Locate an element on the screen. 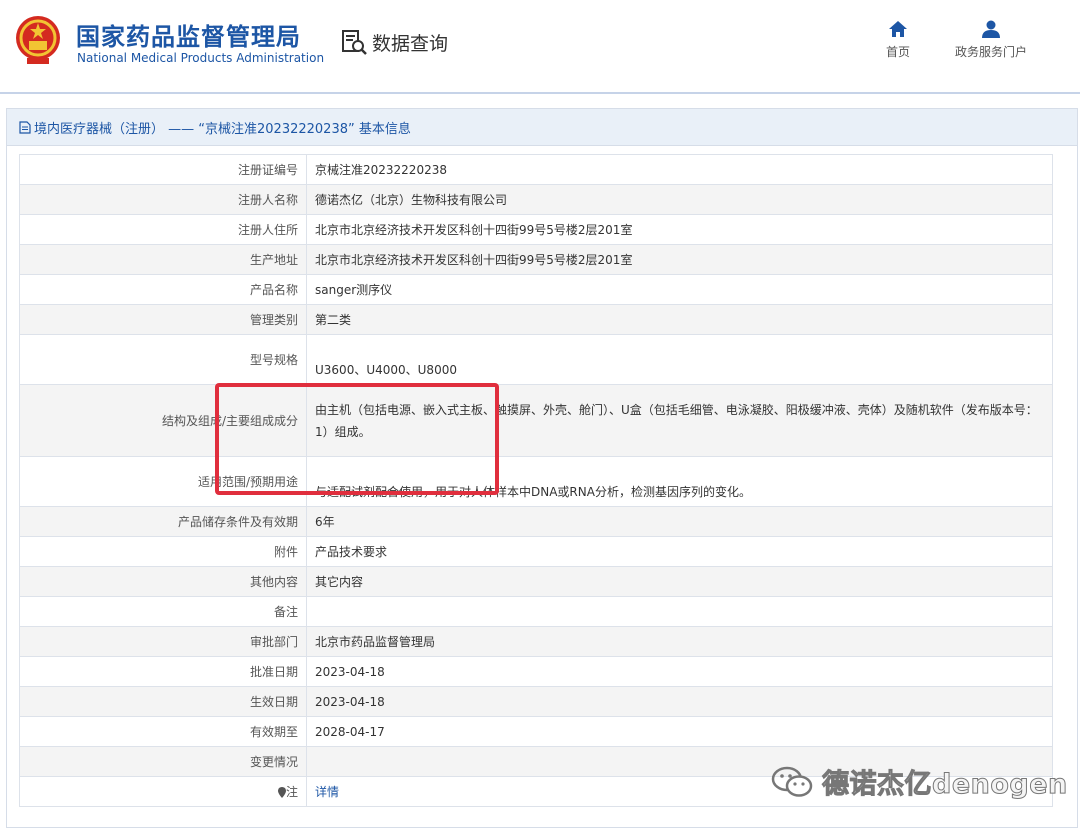  table-row: 附件 产品技术要求 is located at coordinates (536, 551).